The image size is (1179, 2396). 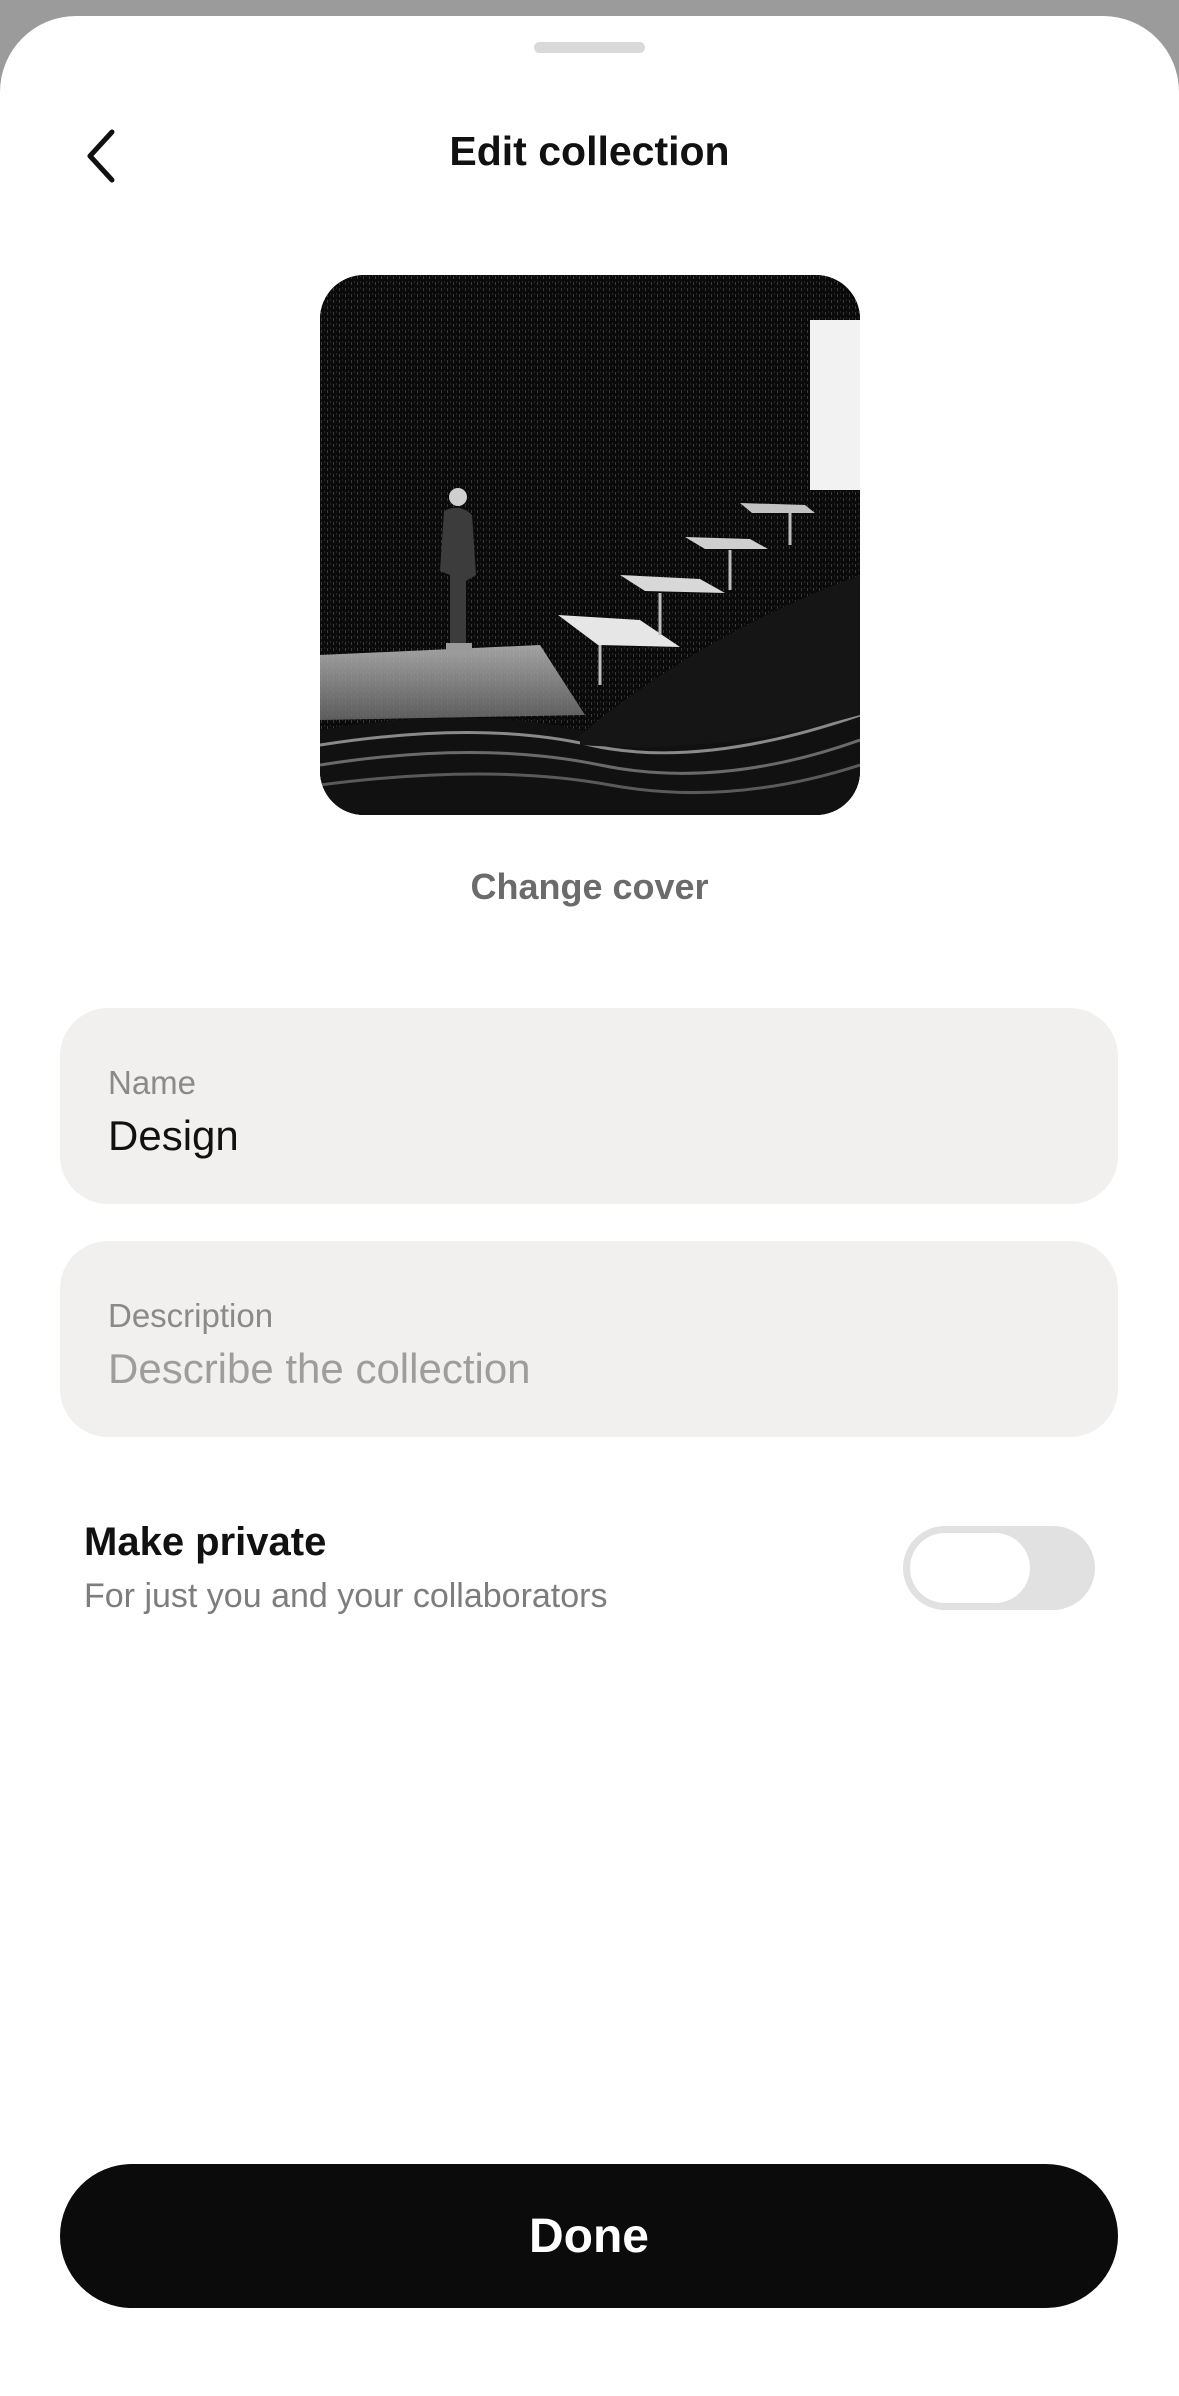 I want to click on collection-cover-image, so click(x=590, y=545).